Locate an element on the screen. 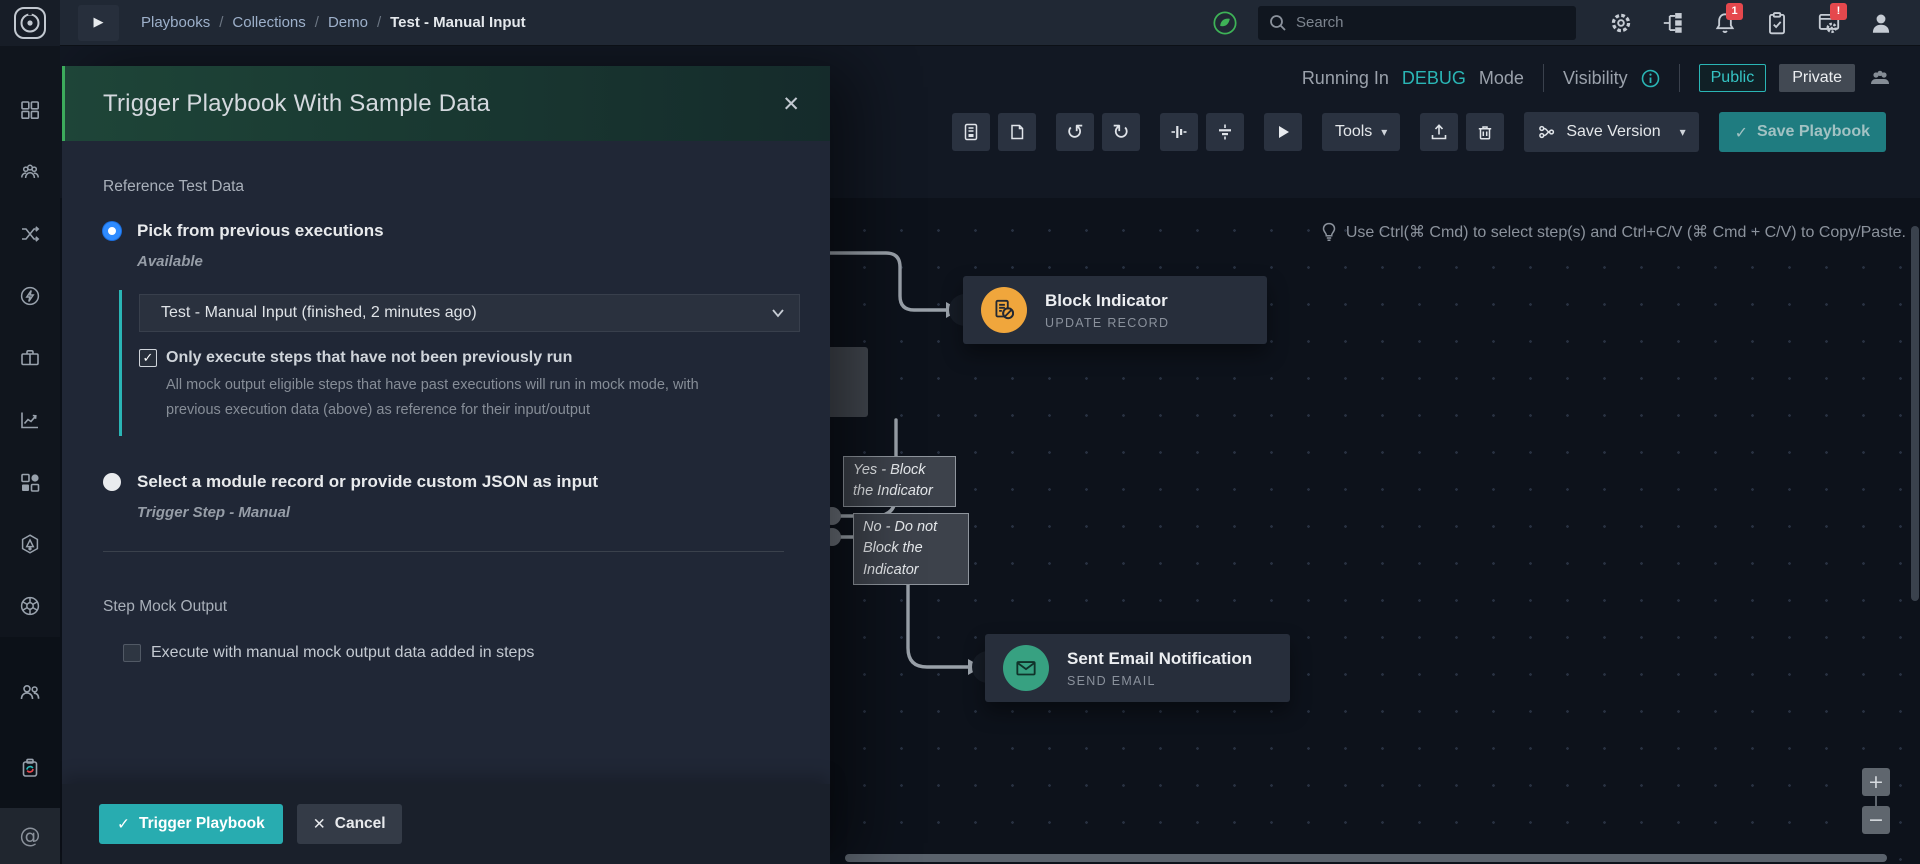 The height and width of the screenshot is (864, 1920). sidebar-item-playbooks is located at coordinates (30, 234).